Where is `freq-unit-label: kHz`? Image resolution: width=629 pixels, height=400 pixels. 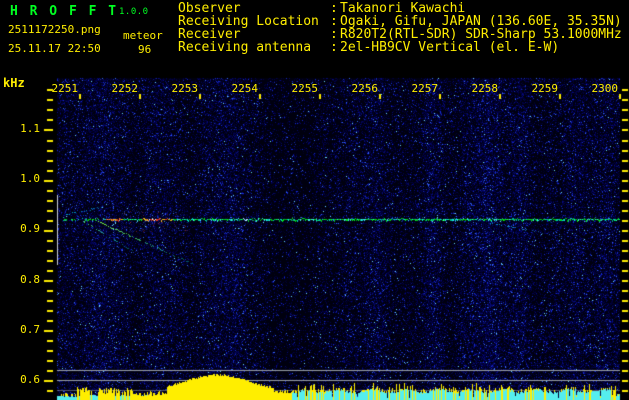 freq-unit-label: kHz is located at coordinates (14, 83).